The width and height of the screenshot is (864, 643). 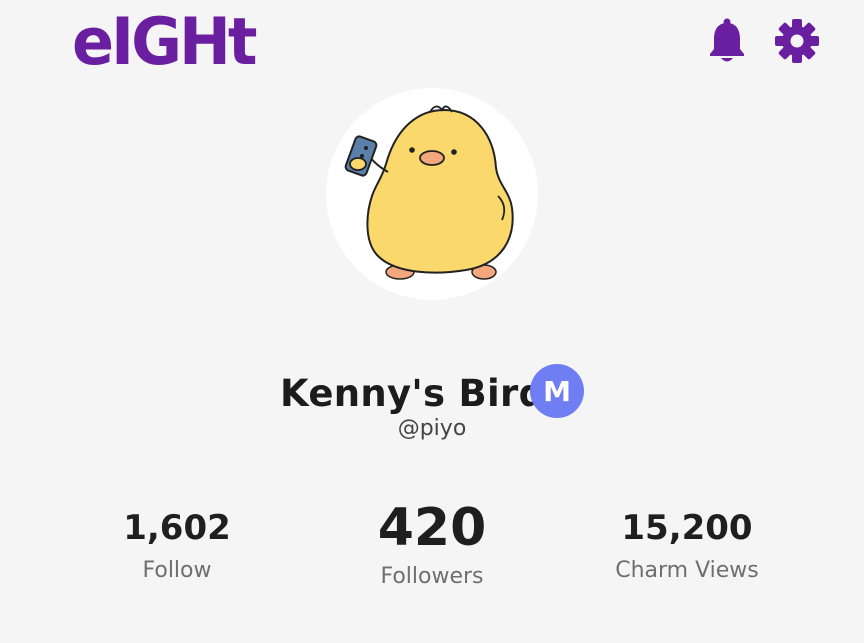 I want to click on bell-icon, so click(x=727, y=40).